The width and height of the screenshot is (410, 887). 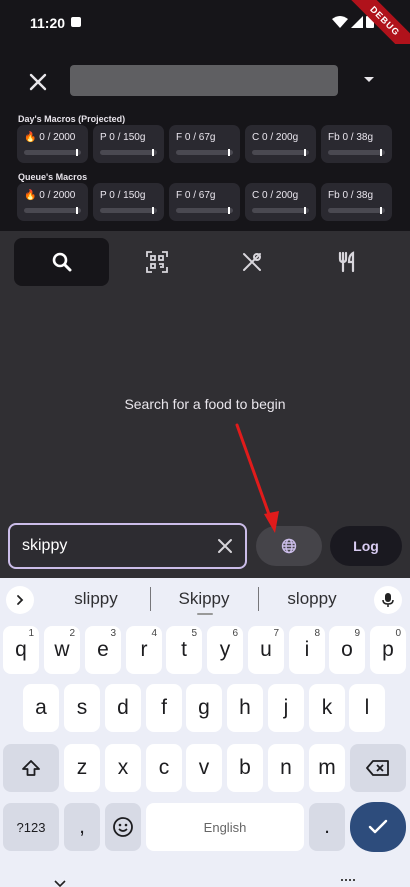 I want to click on log-button: Log, so click(x=366, y=546).